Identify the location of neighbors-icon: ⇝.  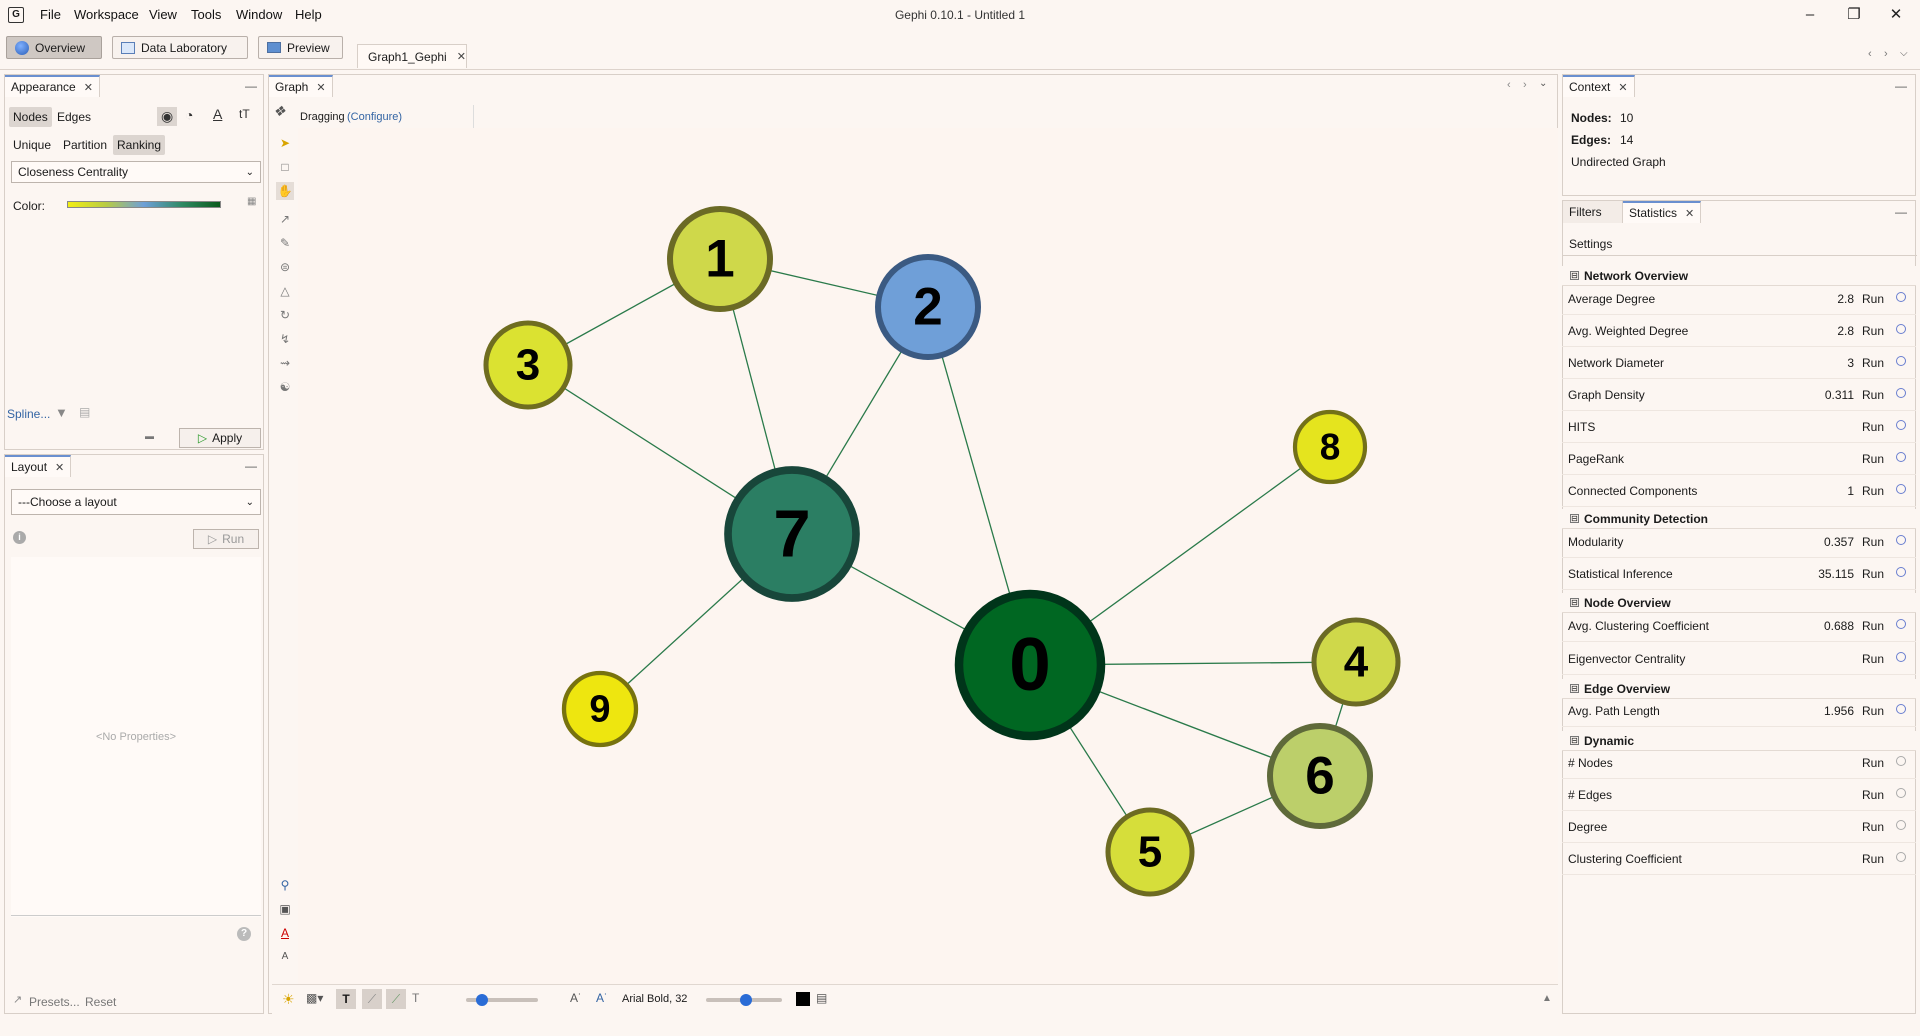
(285, 363).